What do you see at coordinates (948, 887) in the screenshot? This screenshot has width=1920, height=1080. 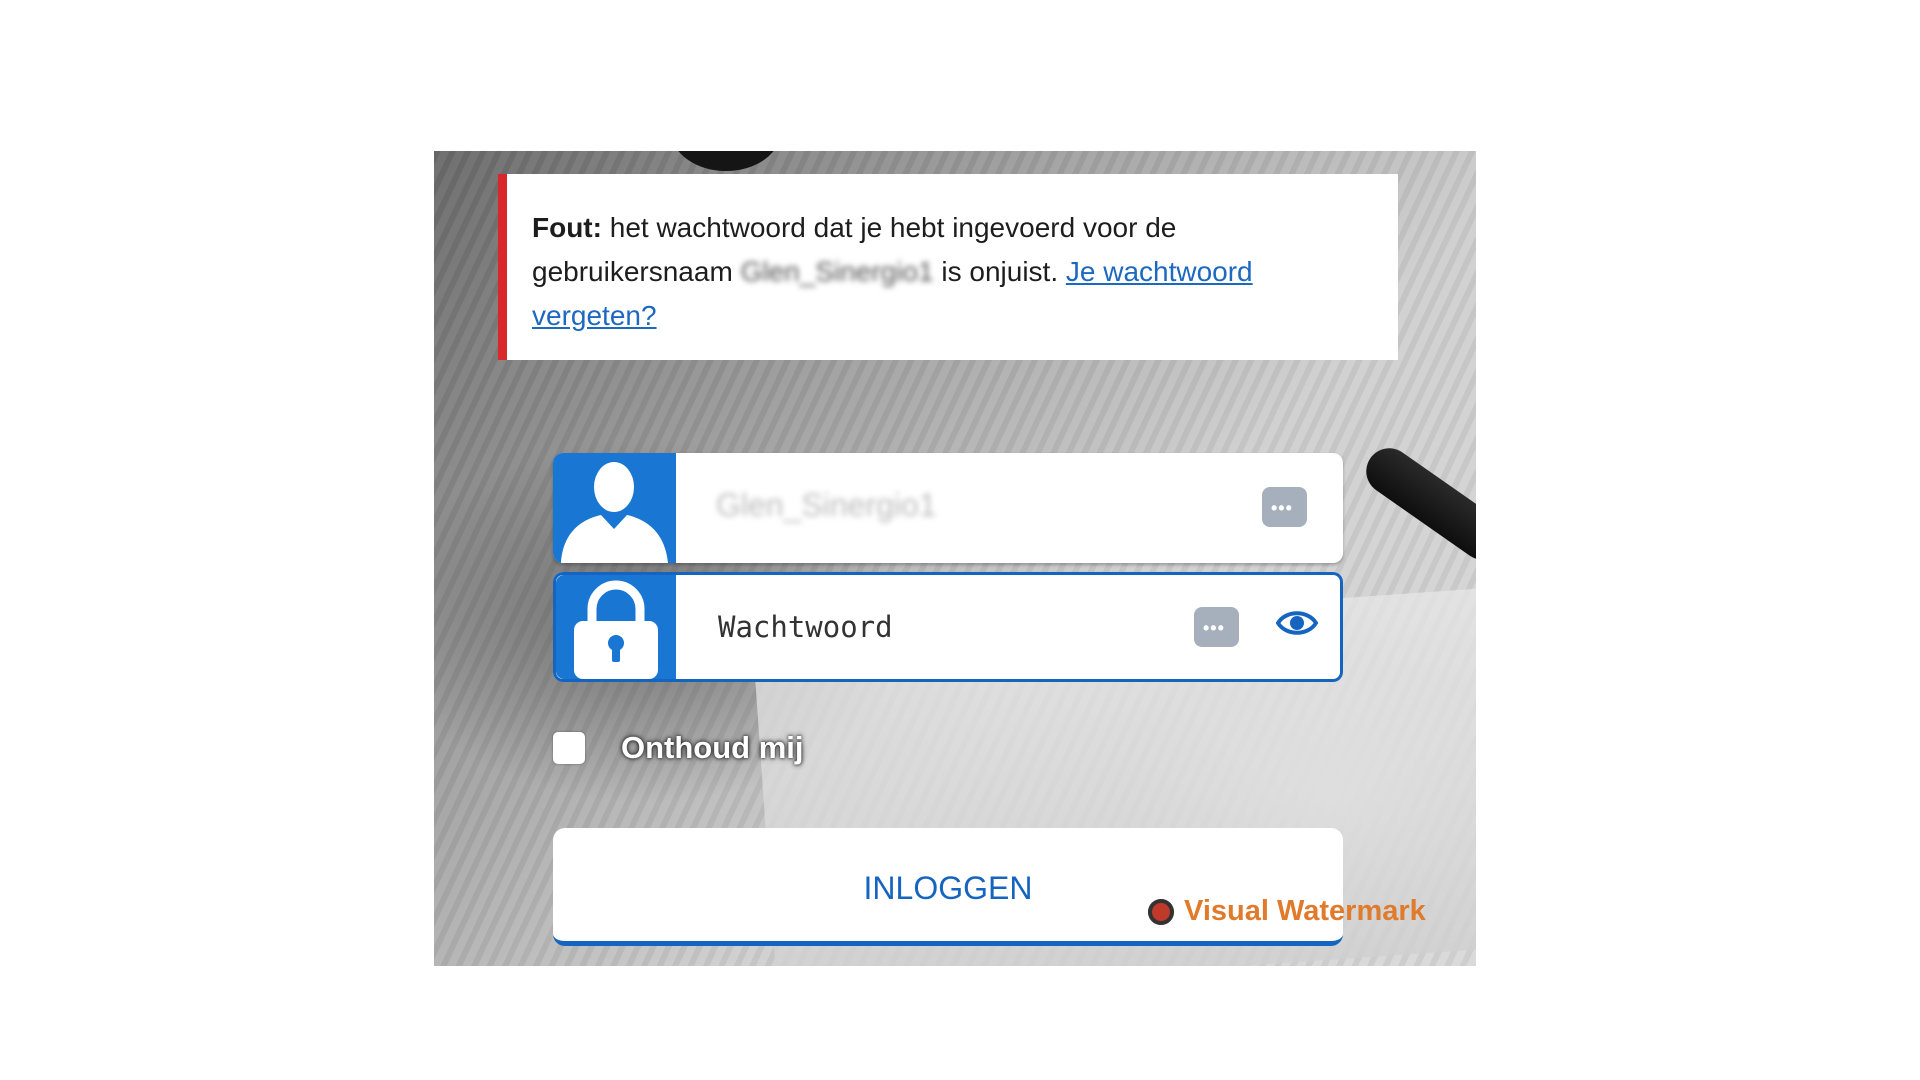 I see `login-button: INLOGGEN` at bounding box center [948, 887].